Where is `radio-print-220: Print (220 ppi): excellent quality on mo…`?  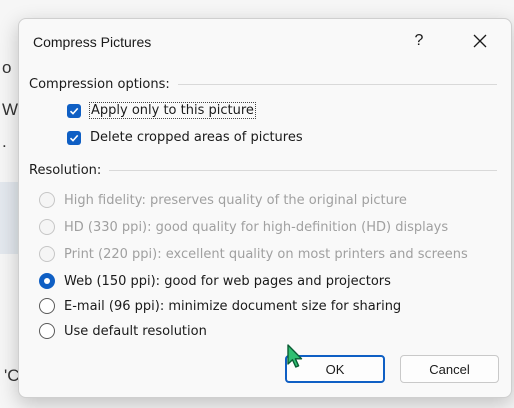
radio-print-220: Print (220 ppi): excellent quality on mo… is located at coordinates (253, 254).